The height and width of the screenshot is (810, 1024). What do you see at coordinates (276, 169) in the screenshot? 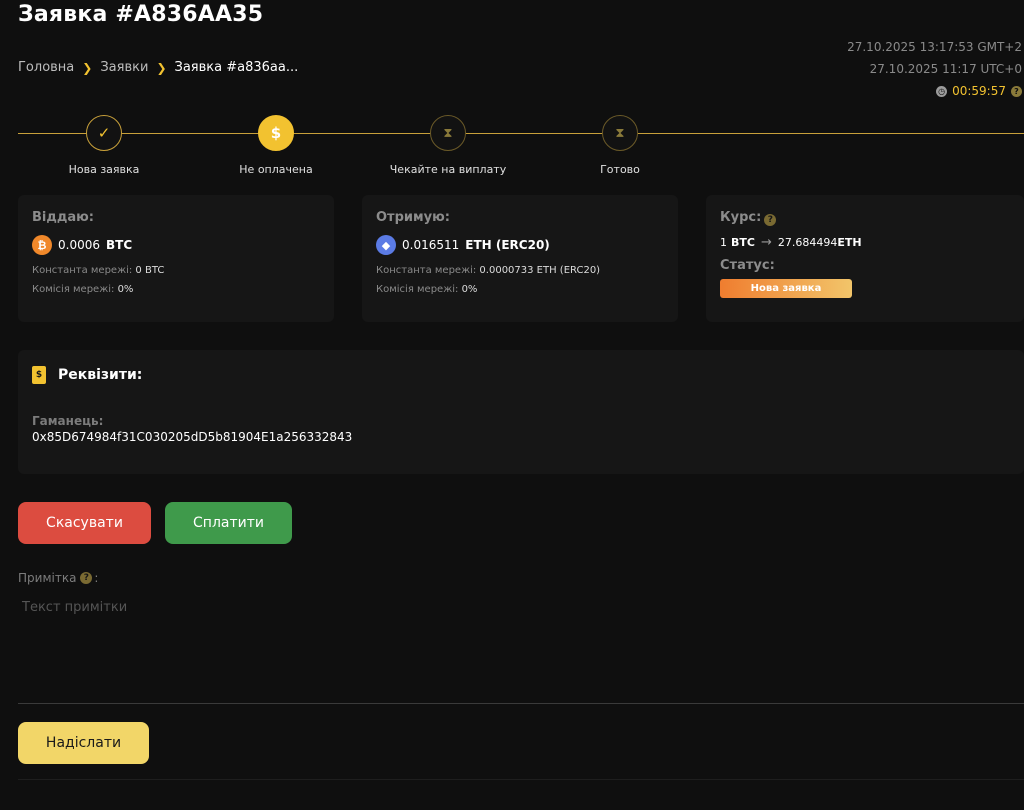
I see `step-label: Не оплачена` at bounding box center [276, 169].